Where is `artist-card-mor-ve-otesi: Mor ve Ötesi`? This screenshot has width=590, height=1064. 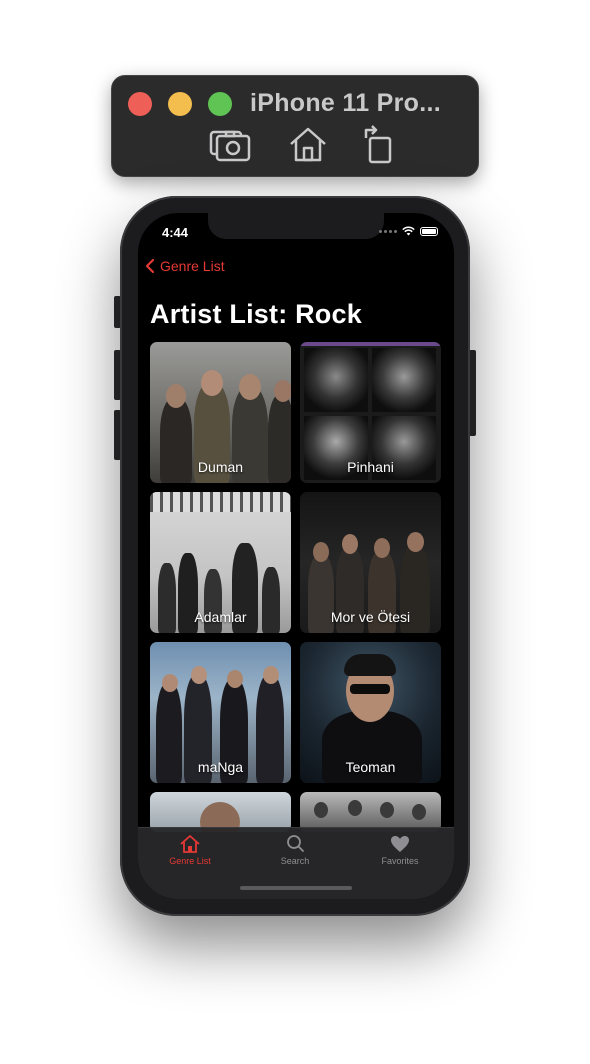
artist-card-mor-ve-otesi: Mor ve Ötesi is located at coordinates (370, 562).